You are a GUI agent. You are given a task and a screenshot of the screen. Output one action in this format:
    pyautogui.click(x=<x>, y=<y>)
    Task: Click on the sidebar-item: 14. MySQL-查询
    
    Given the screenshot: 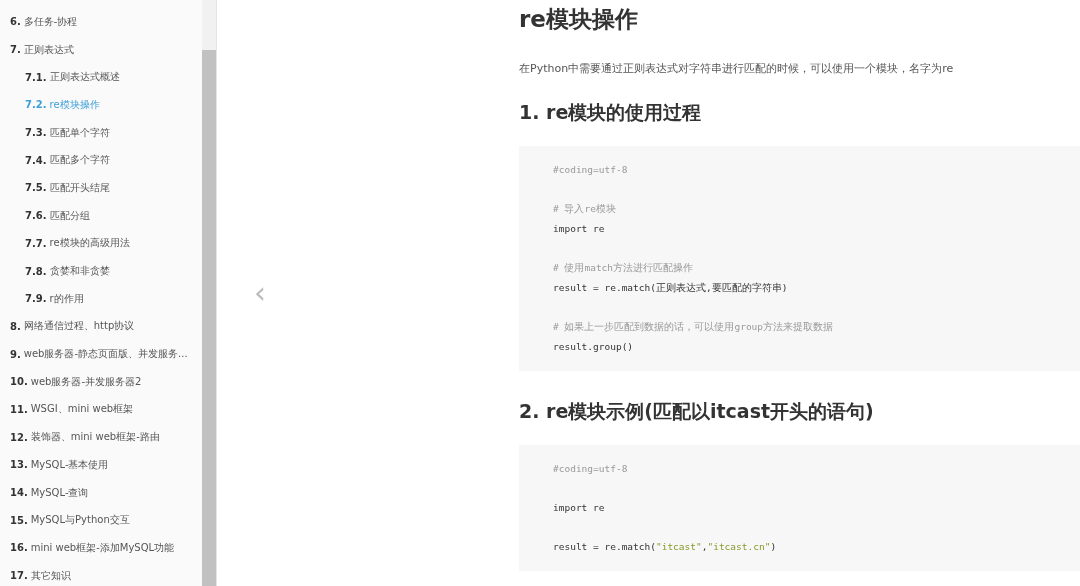 What is the action you would take?
    pyautogui.click(x=101, y=492)
    